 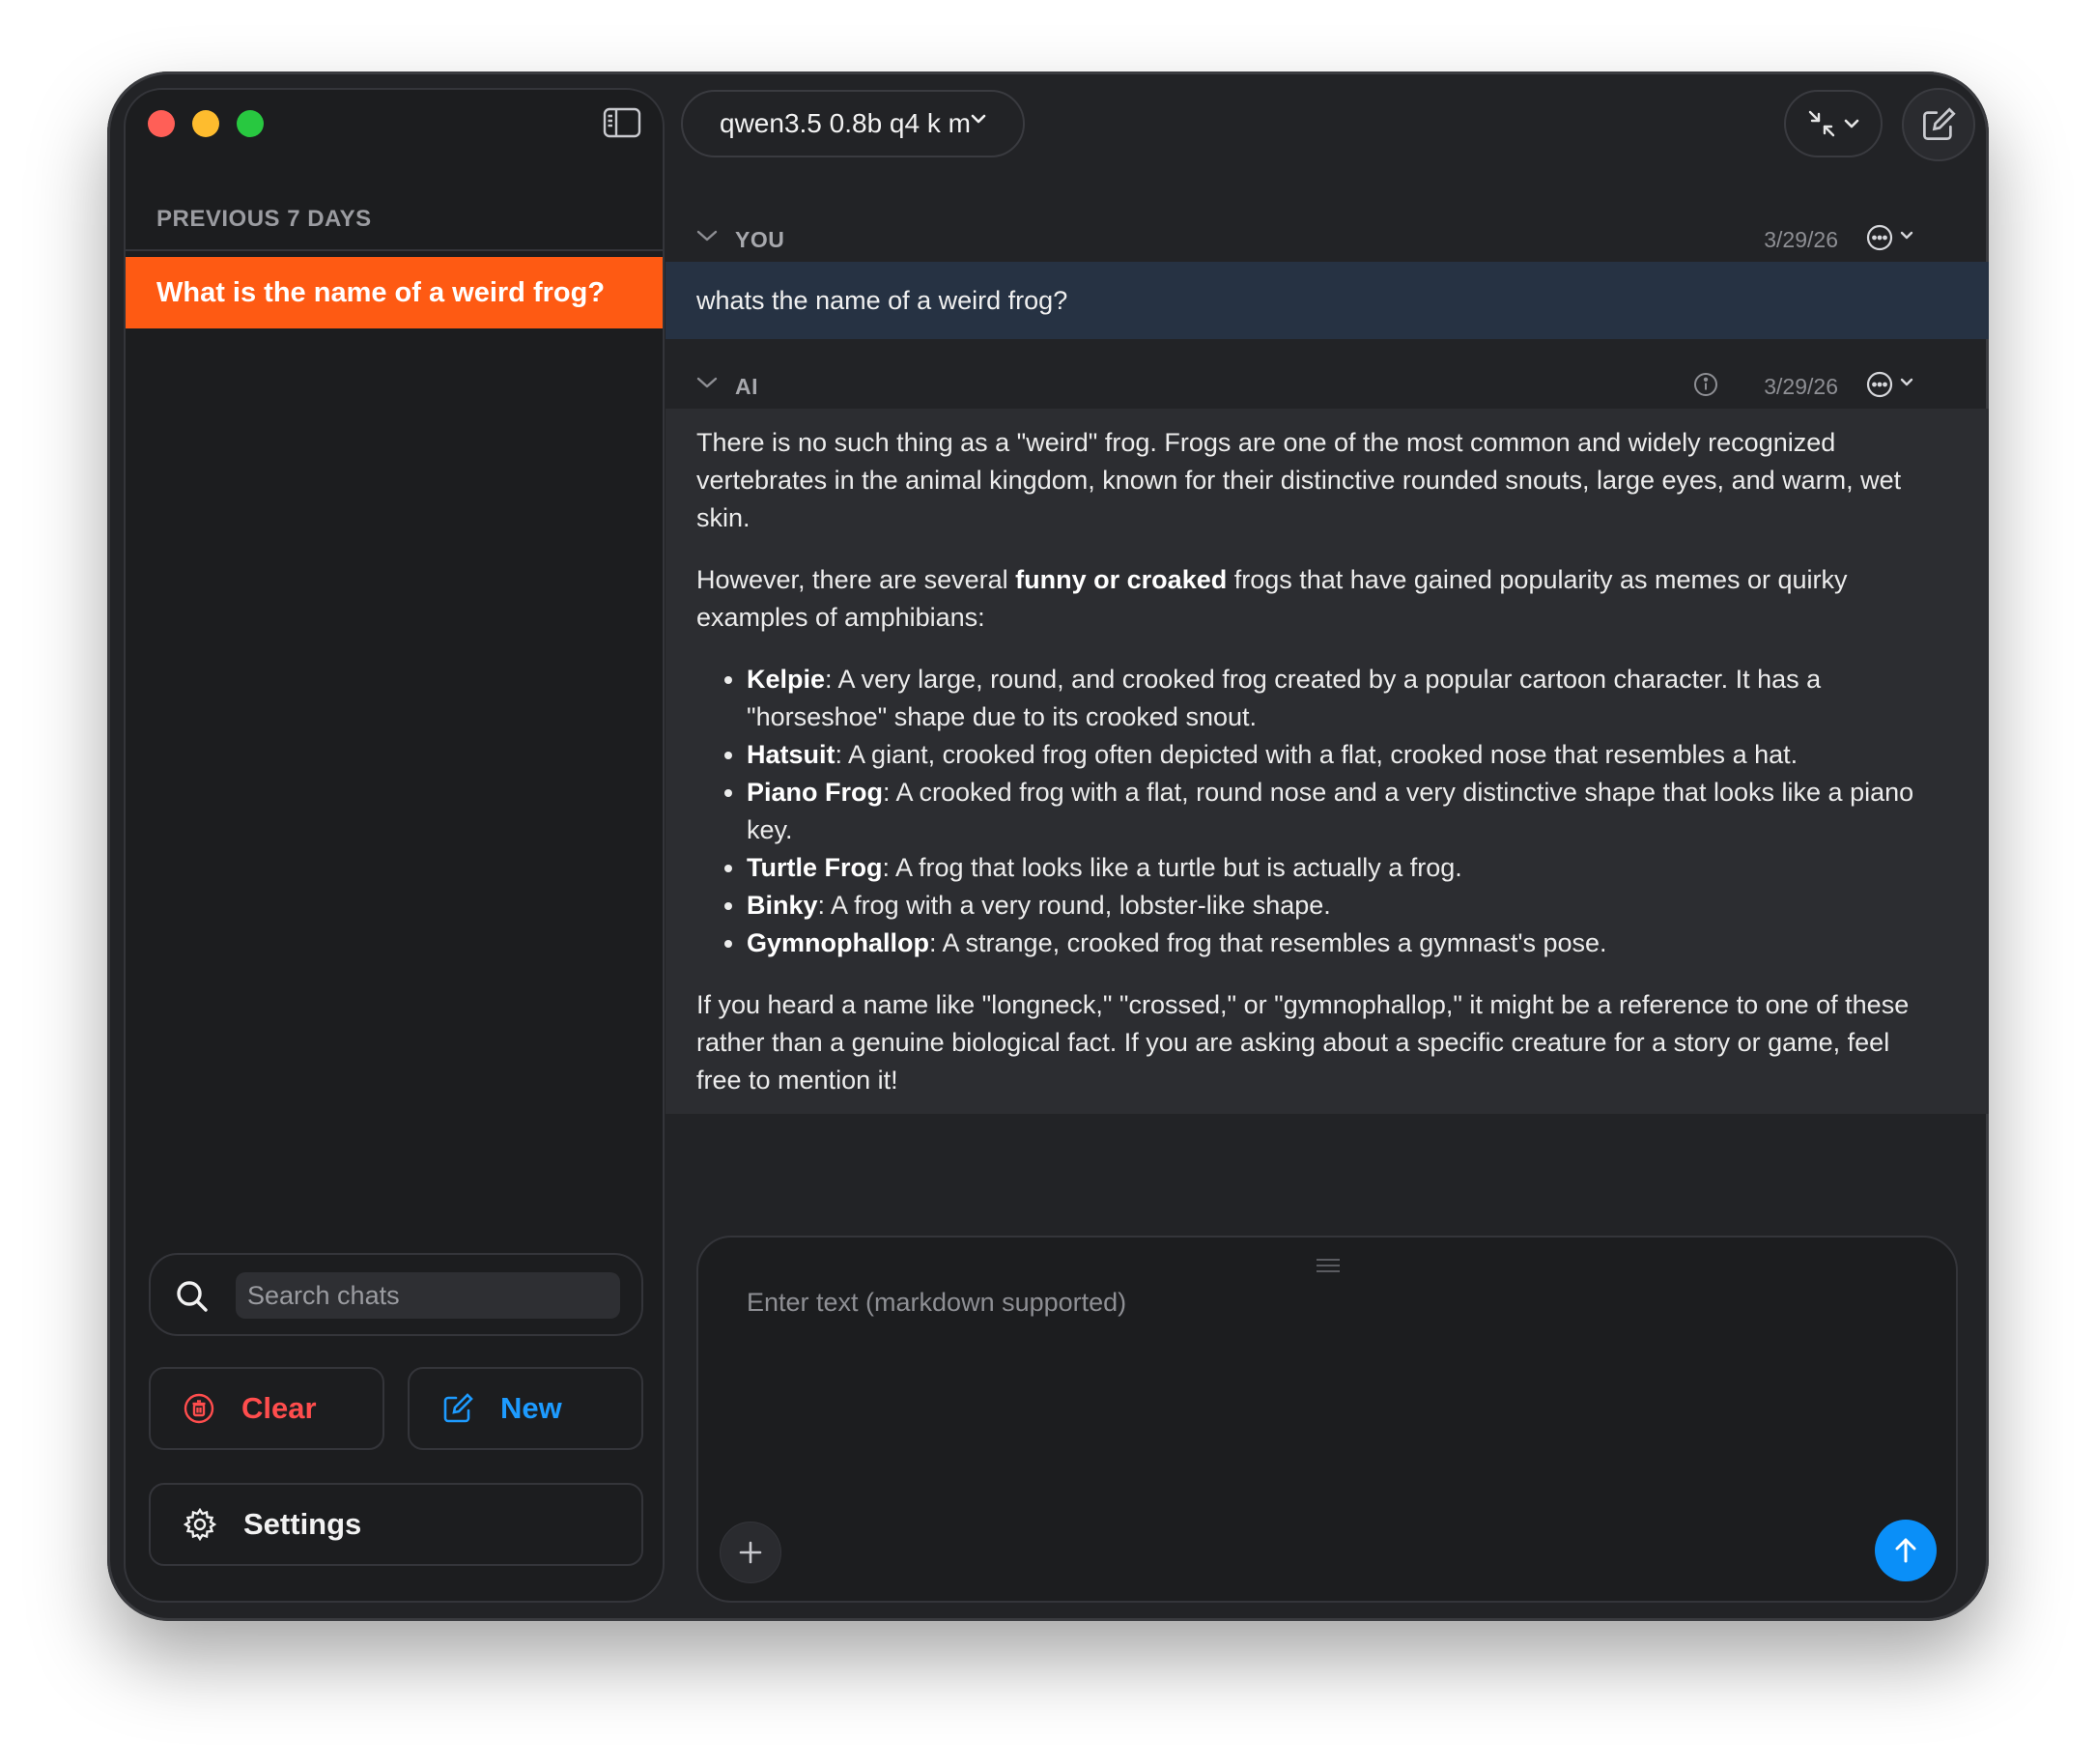 I want to click on section-label: PREVIOUS 7 DAYS, so click(x=264, y=219).